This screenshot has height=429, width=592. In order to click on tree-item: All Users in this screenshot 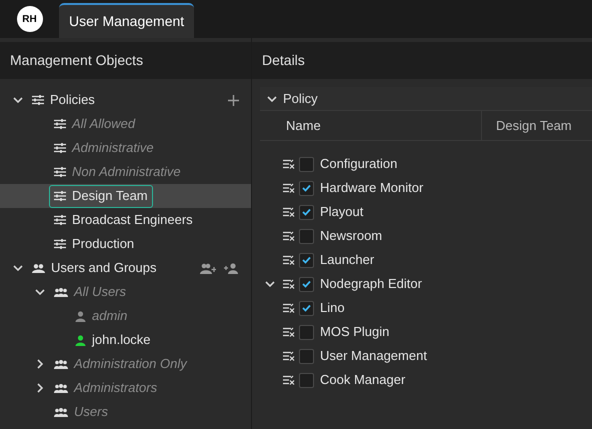, I will do `click(90, 292)`.